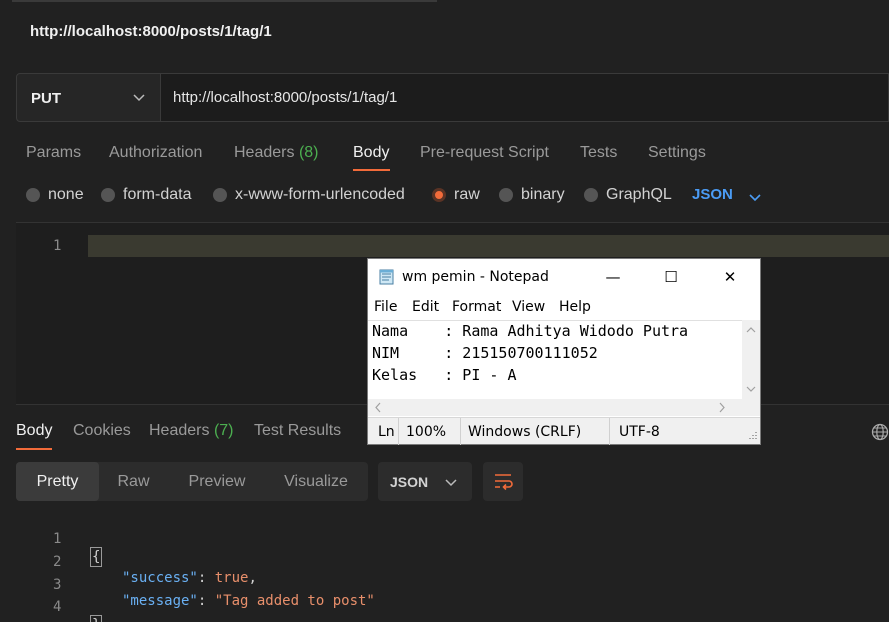 The image size is (889, 622). I want to click on response-format-select: JSON, so click(425, 481).